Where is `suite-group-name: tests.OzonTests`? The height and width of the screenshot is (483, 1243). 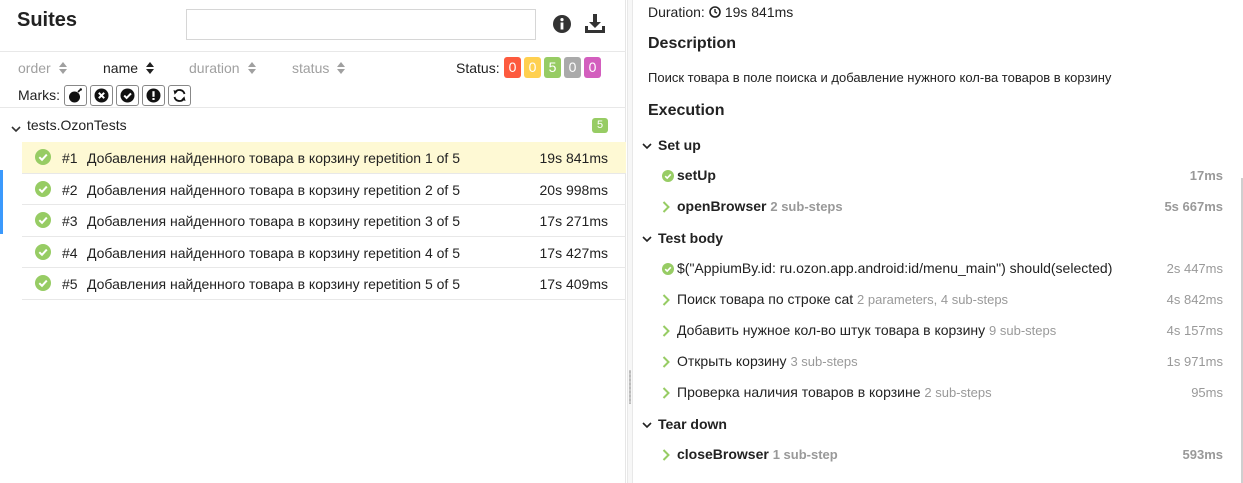
suite-group-name: tests.OzonTests is located at coordinates (77, 125).